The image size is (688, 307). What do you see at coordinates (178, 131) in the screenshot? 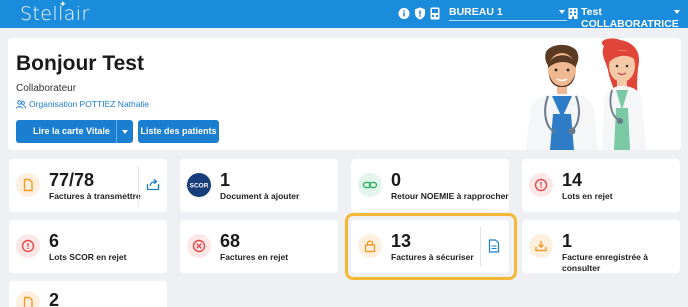
I see `patients-list-button: Liste des patients` at bounding box center [178, 131].